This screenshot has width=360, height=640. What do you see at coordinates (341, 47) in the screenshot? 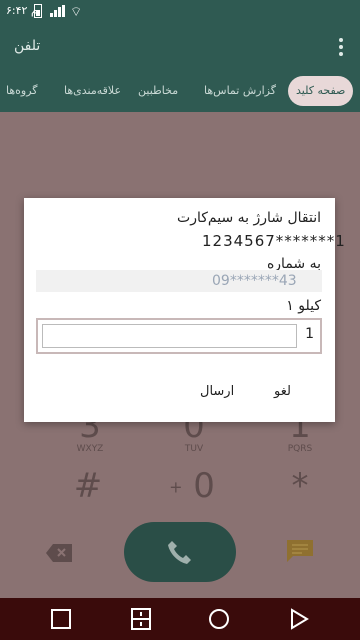
I see `more-vert-icon` at bounding box center [341, 47].